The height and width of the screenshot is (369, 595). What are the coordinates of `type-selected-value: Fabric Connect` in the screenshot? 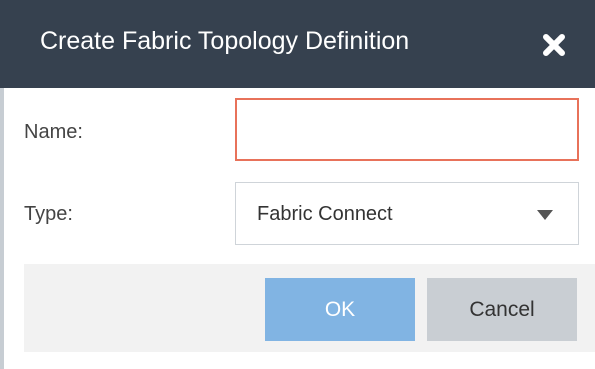 It's located at (325, 214).